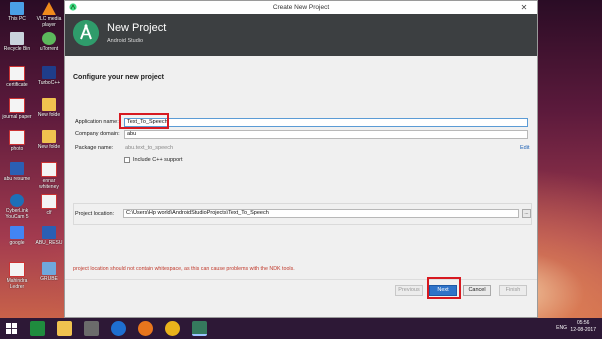 The width and height of the screenshot is (602, 339). Describe the element at coordinates (409, 290) in the screenshot. I see `previous-button: Previous` at that location.